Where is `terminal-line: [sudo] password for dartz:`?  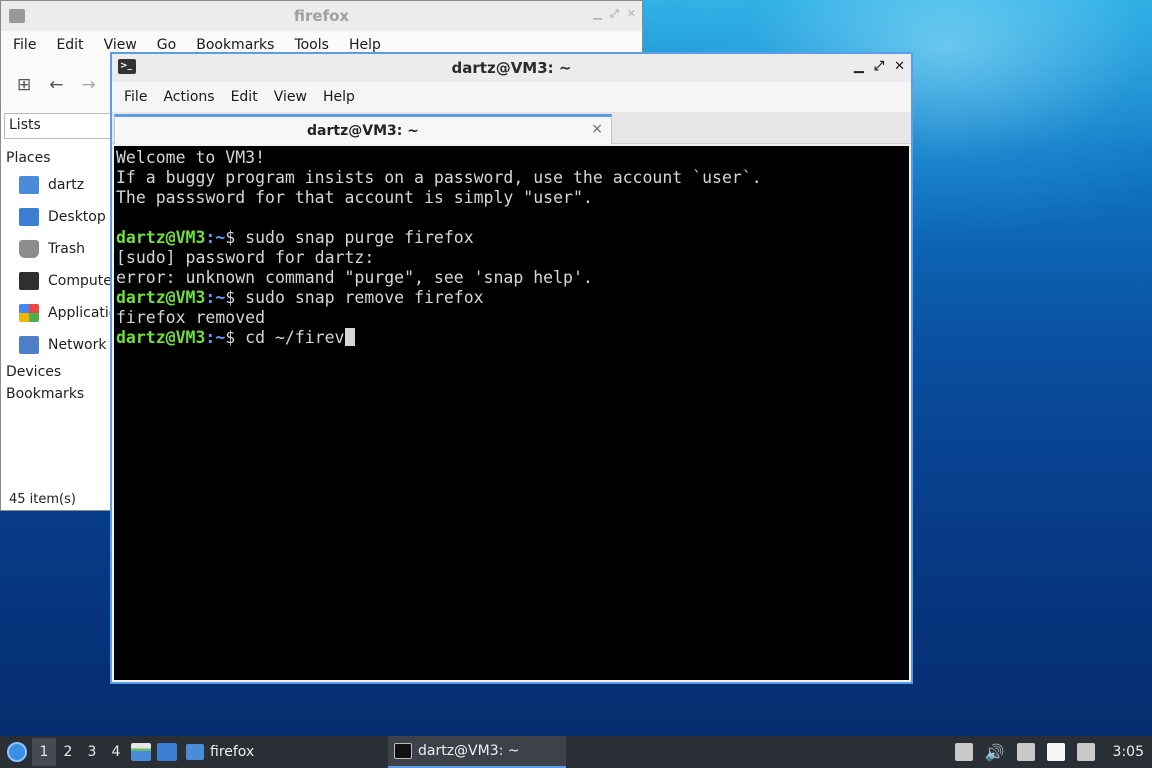 terminal-line: [sudo] password for dartz: is located at coordinates (245, 257).